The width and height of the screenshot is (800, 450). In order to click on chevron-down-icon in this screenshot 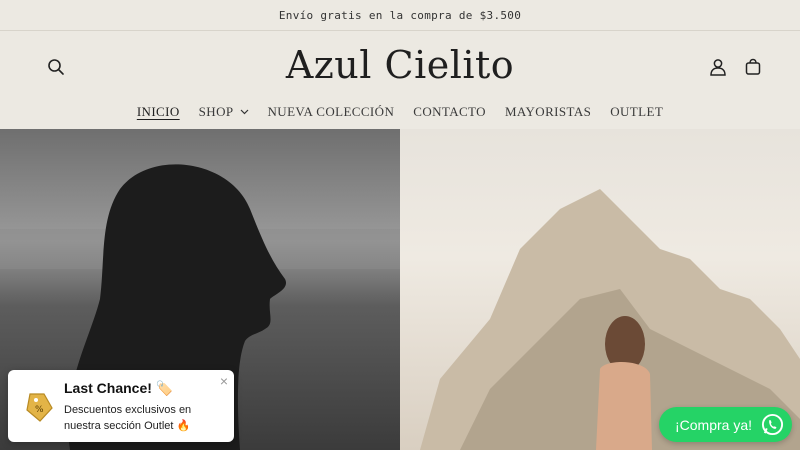, I will do `click(244, 112)`.